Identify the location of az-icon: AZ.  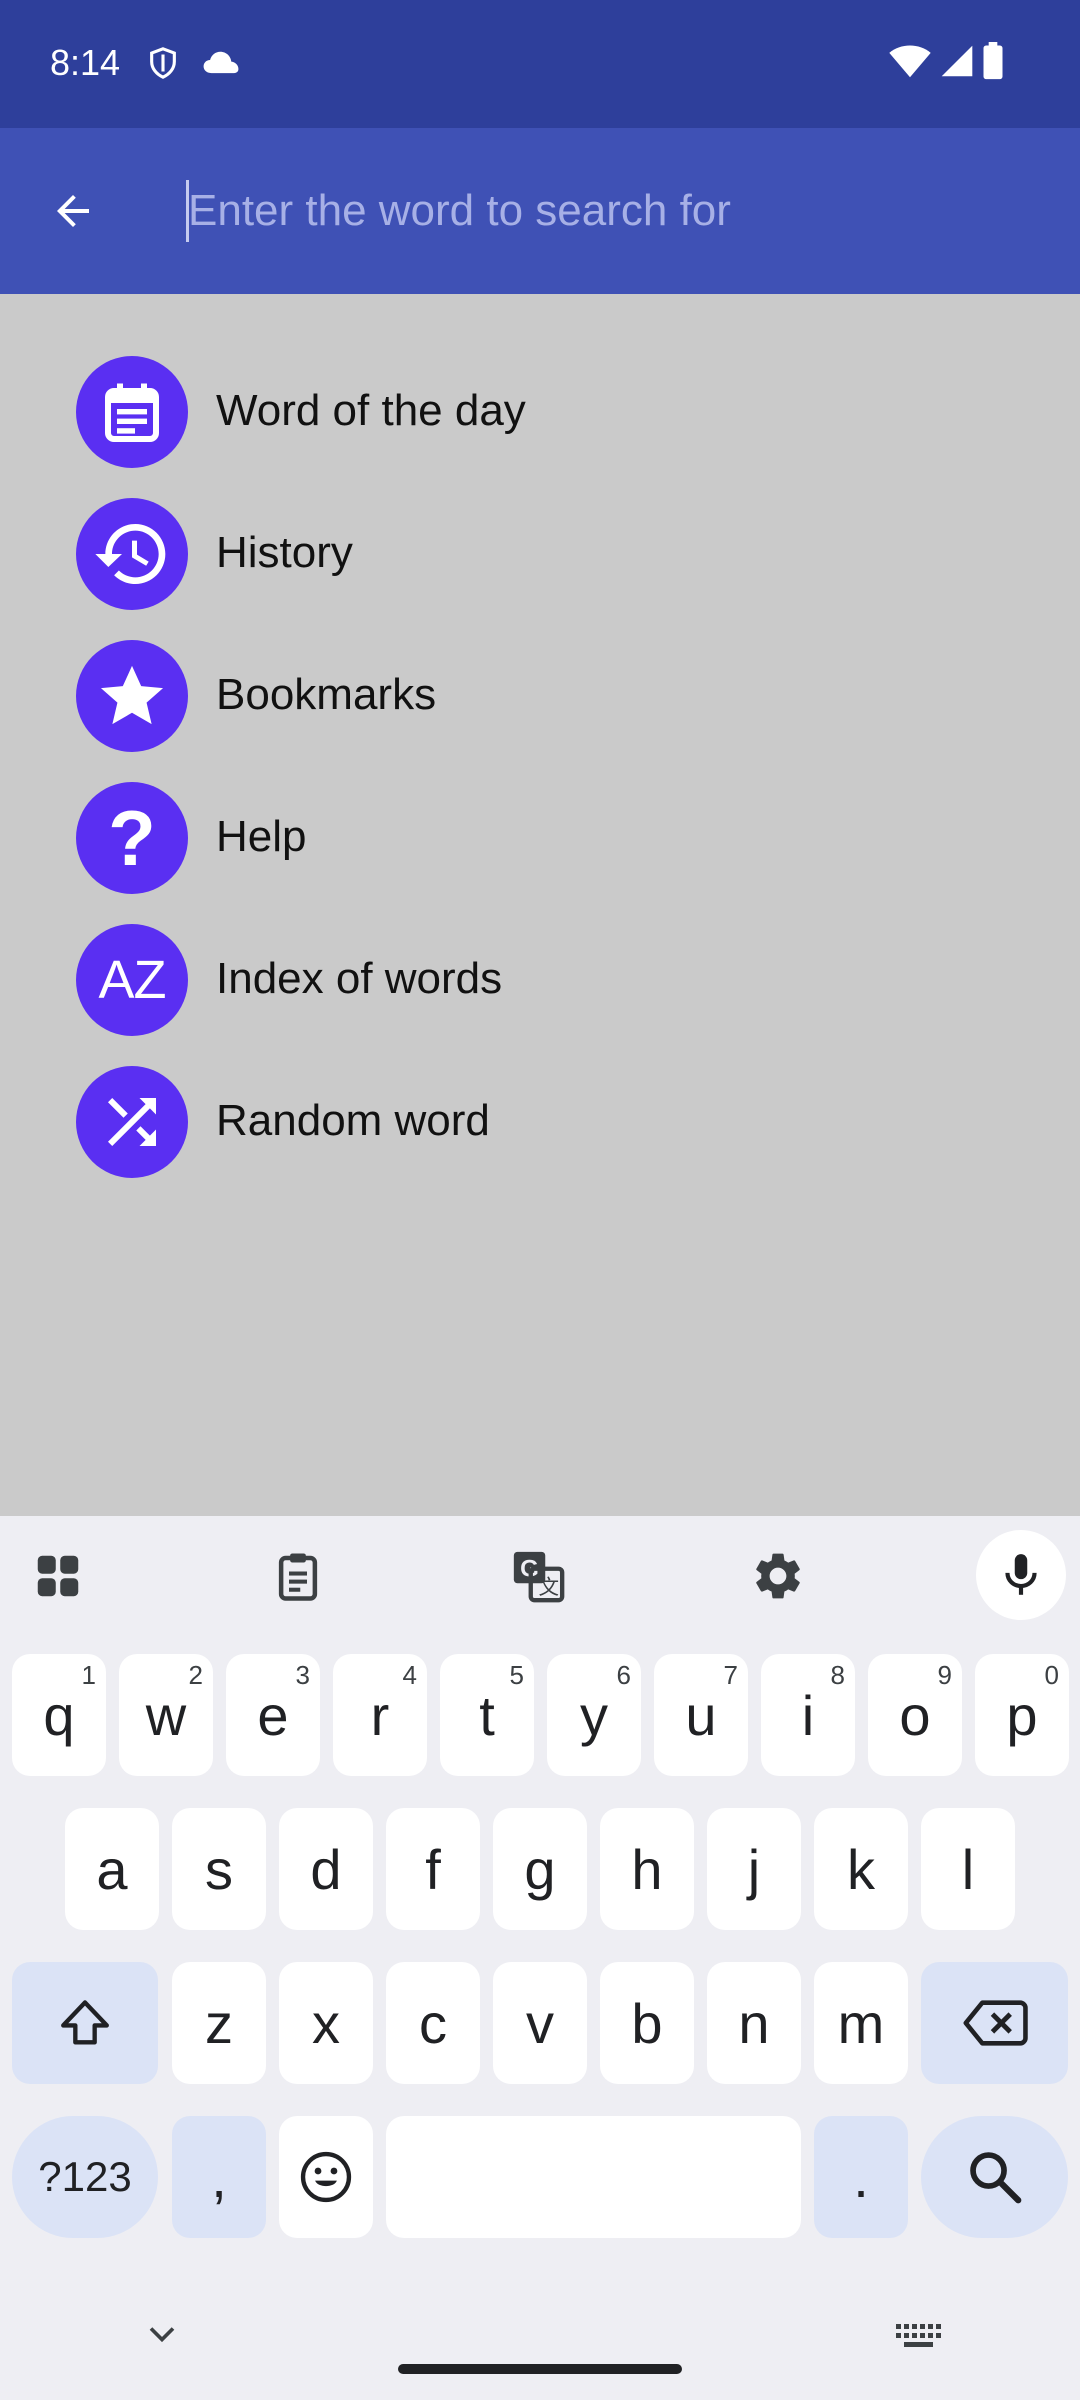
(132, 980).